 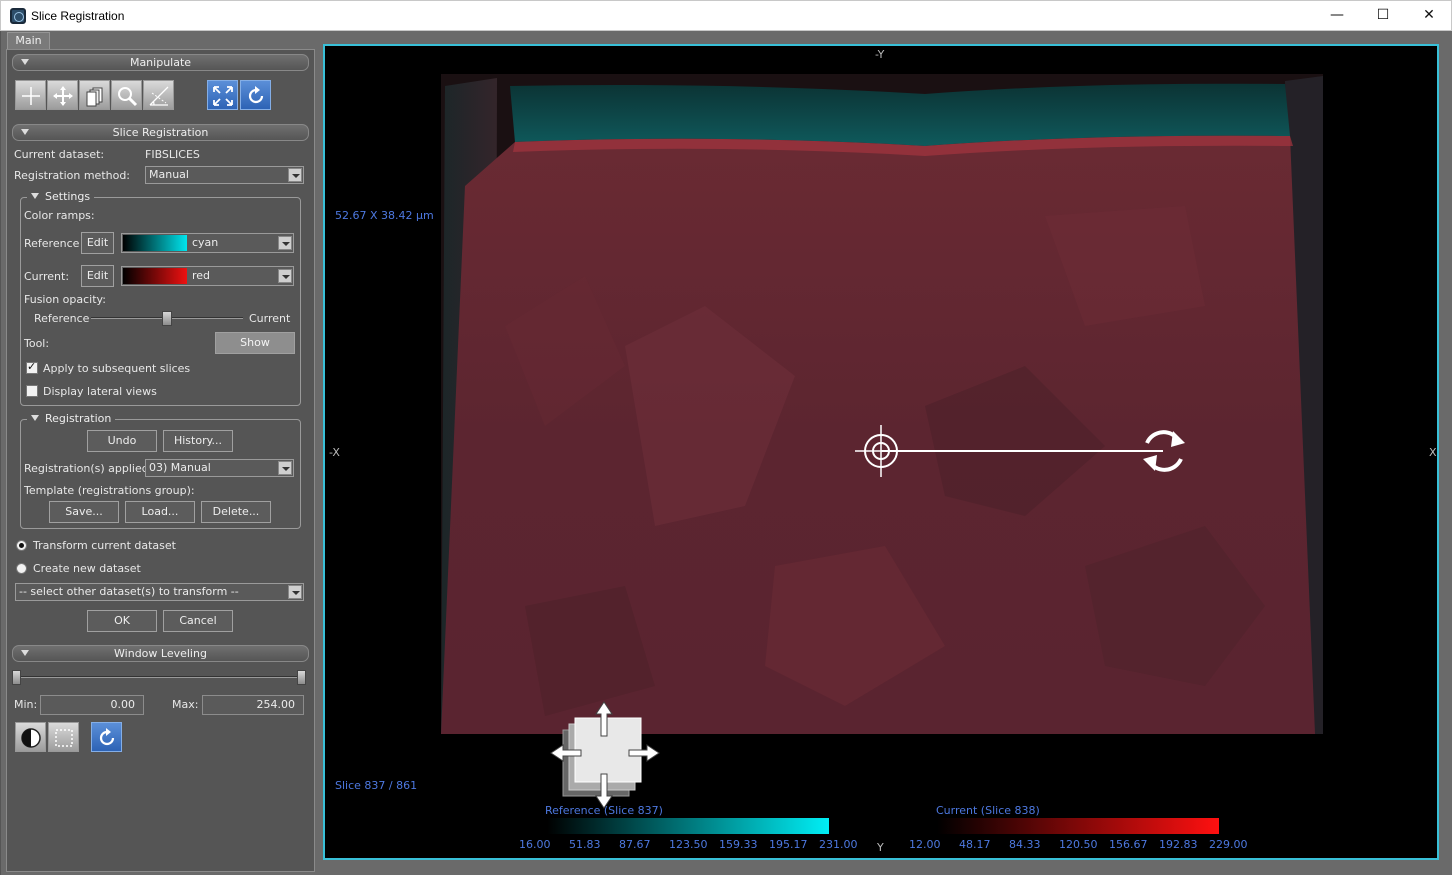 What do you see at coordinates (1433, 452) in the screenshot?
I see `axis-label-right: X` at bounding box center [1433, 452].